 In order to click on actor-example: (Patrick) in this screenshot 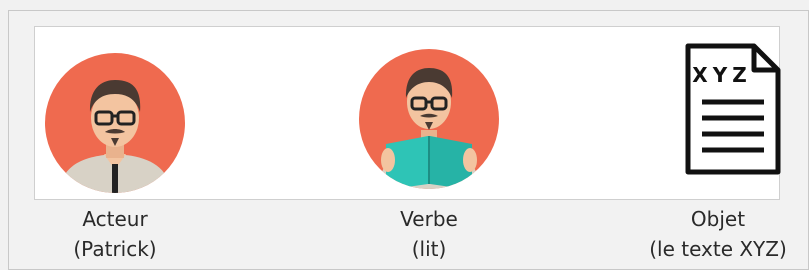, I will do `click(115, 249)`.